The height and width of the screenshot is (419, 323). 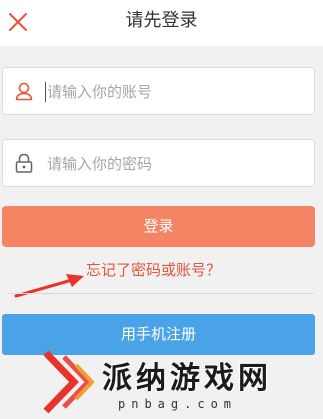 What do you see at coordinates (24, 163) in the screenshot?
I see `lock-icon` at bounding box center [24, 163].